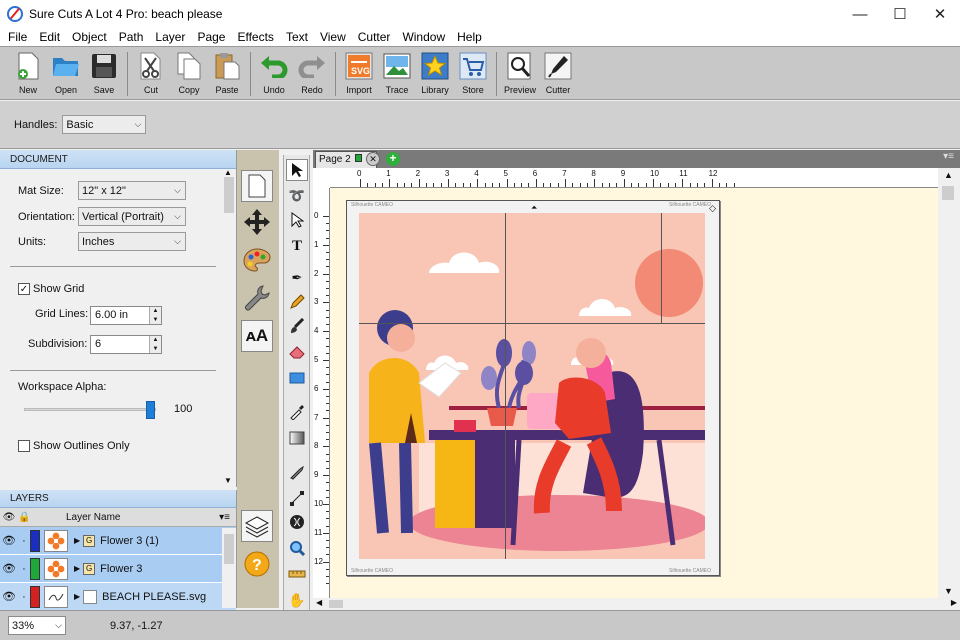  Describe the element at coordinates (558, 73) in the screenshot. I see `cutter-button: Cutter` at that location.